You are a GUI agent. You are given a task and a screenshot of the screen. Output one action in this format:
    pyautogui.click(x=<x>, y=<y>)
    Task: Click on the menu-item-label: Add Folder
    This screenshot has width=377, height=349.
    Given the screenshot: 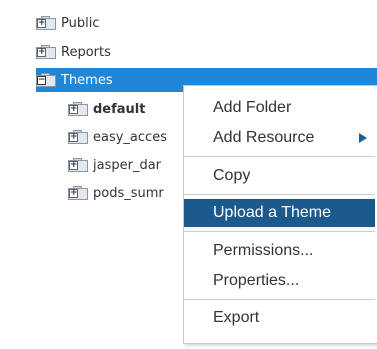 What is the action you would take?
    pyautogui.click(x=252, y=107)
    